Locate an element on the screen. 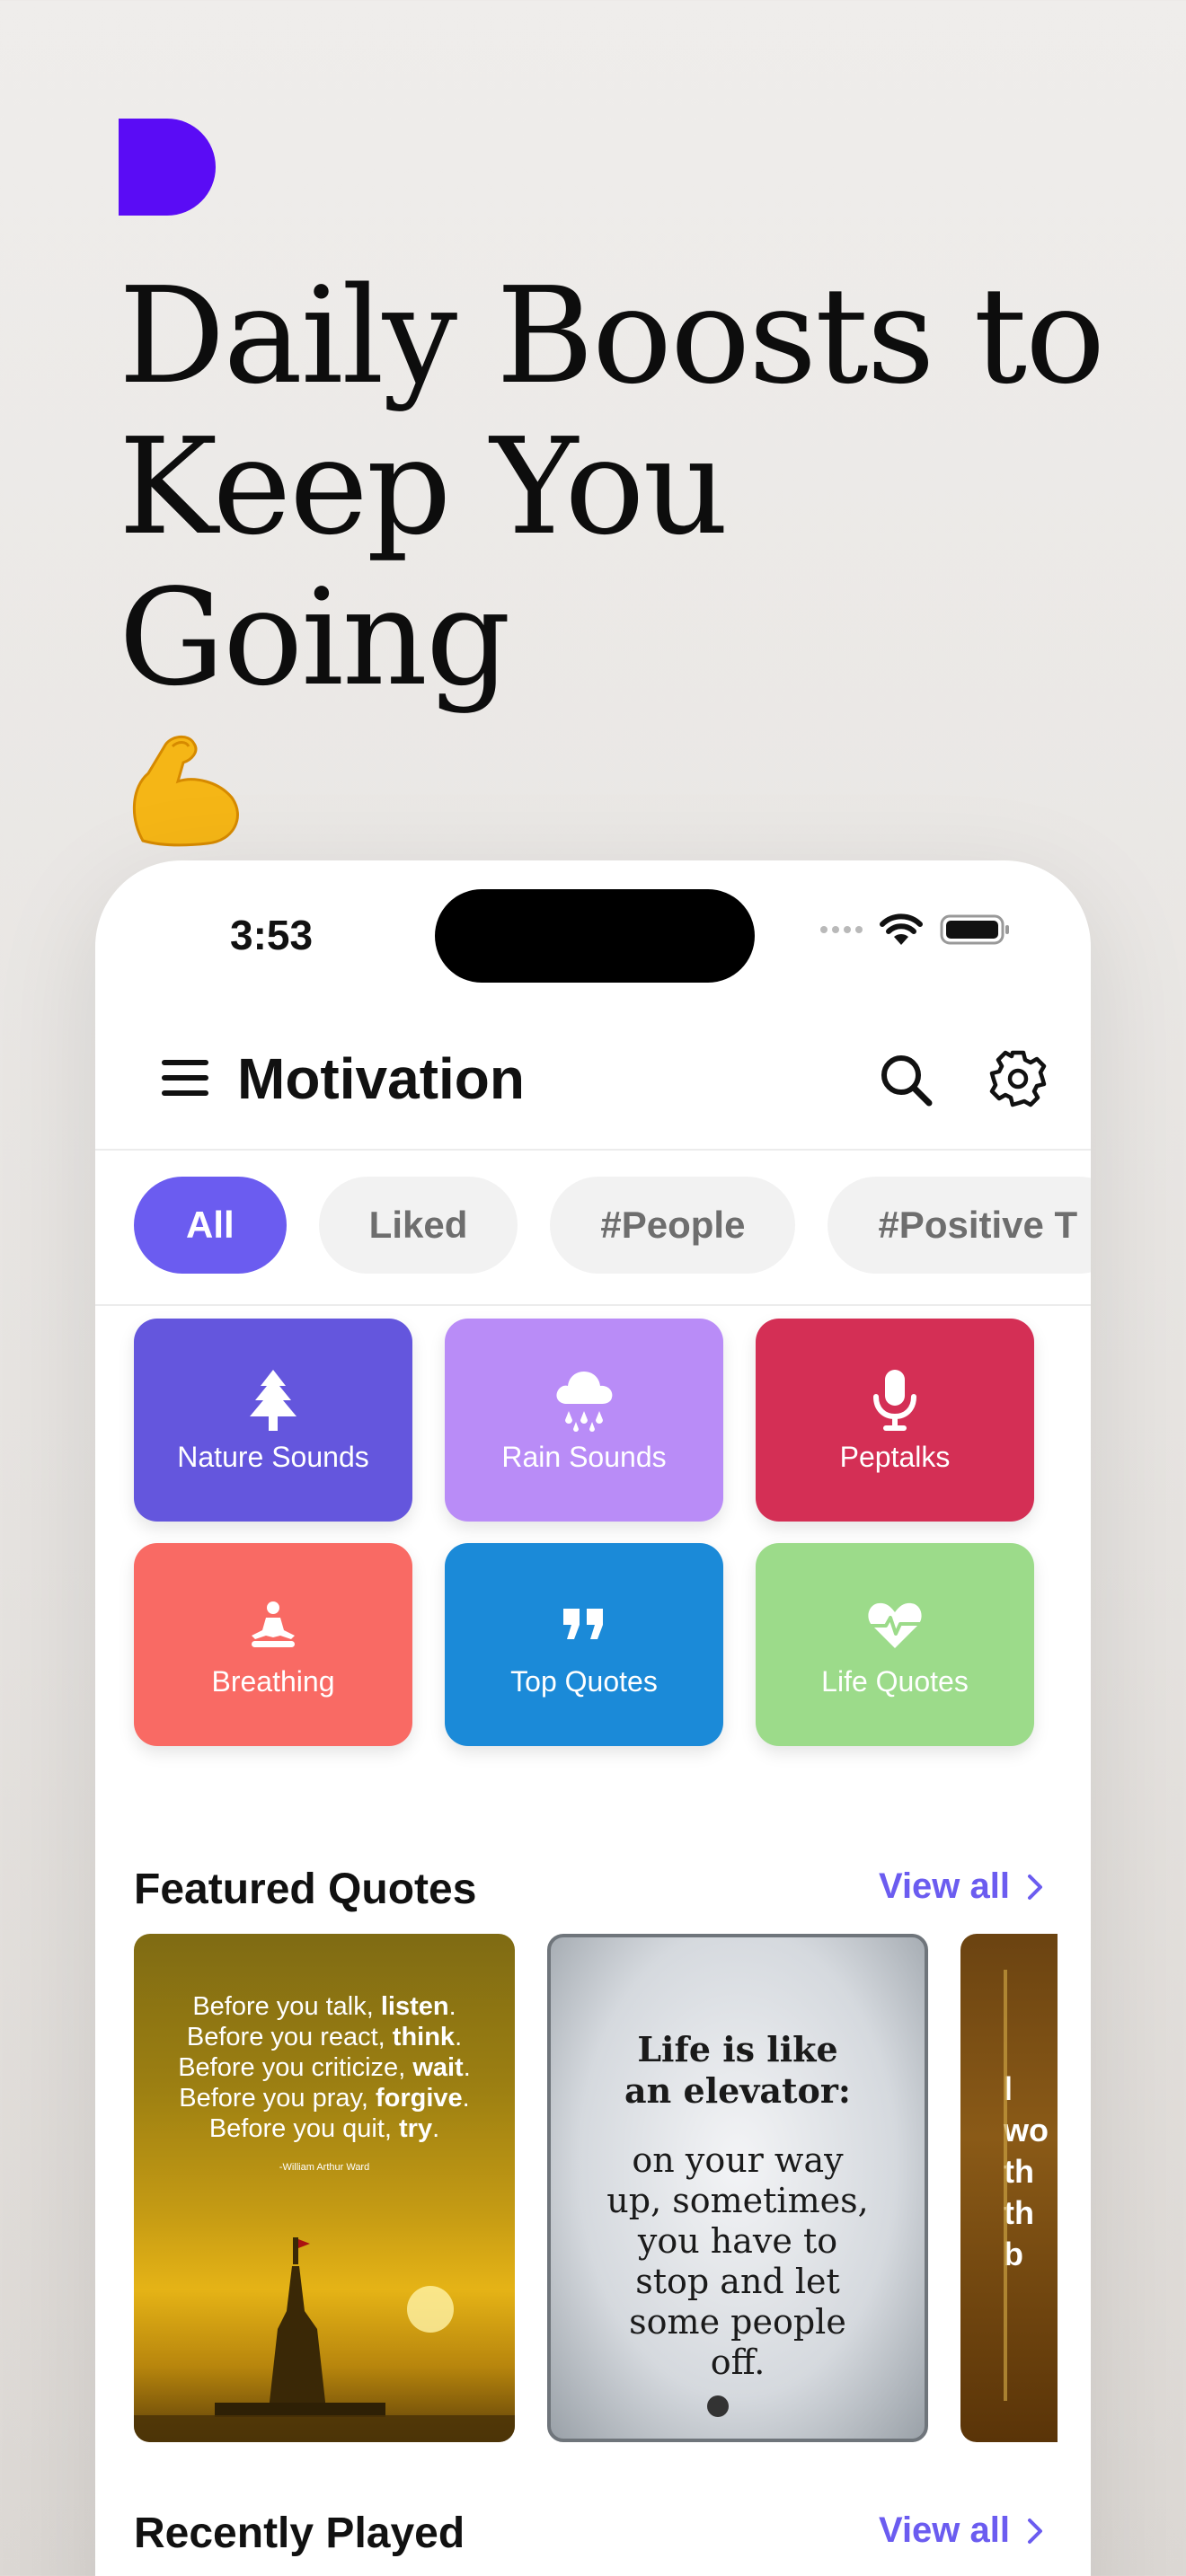 The height and width of the screenshot is (2576, 1186). tile-peptalks: Peptalks is located at coordinates (895, 1420).